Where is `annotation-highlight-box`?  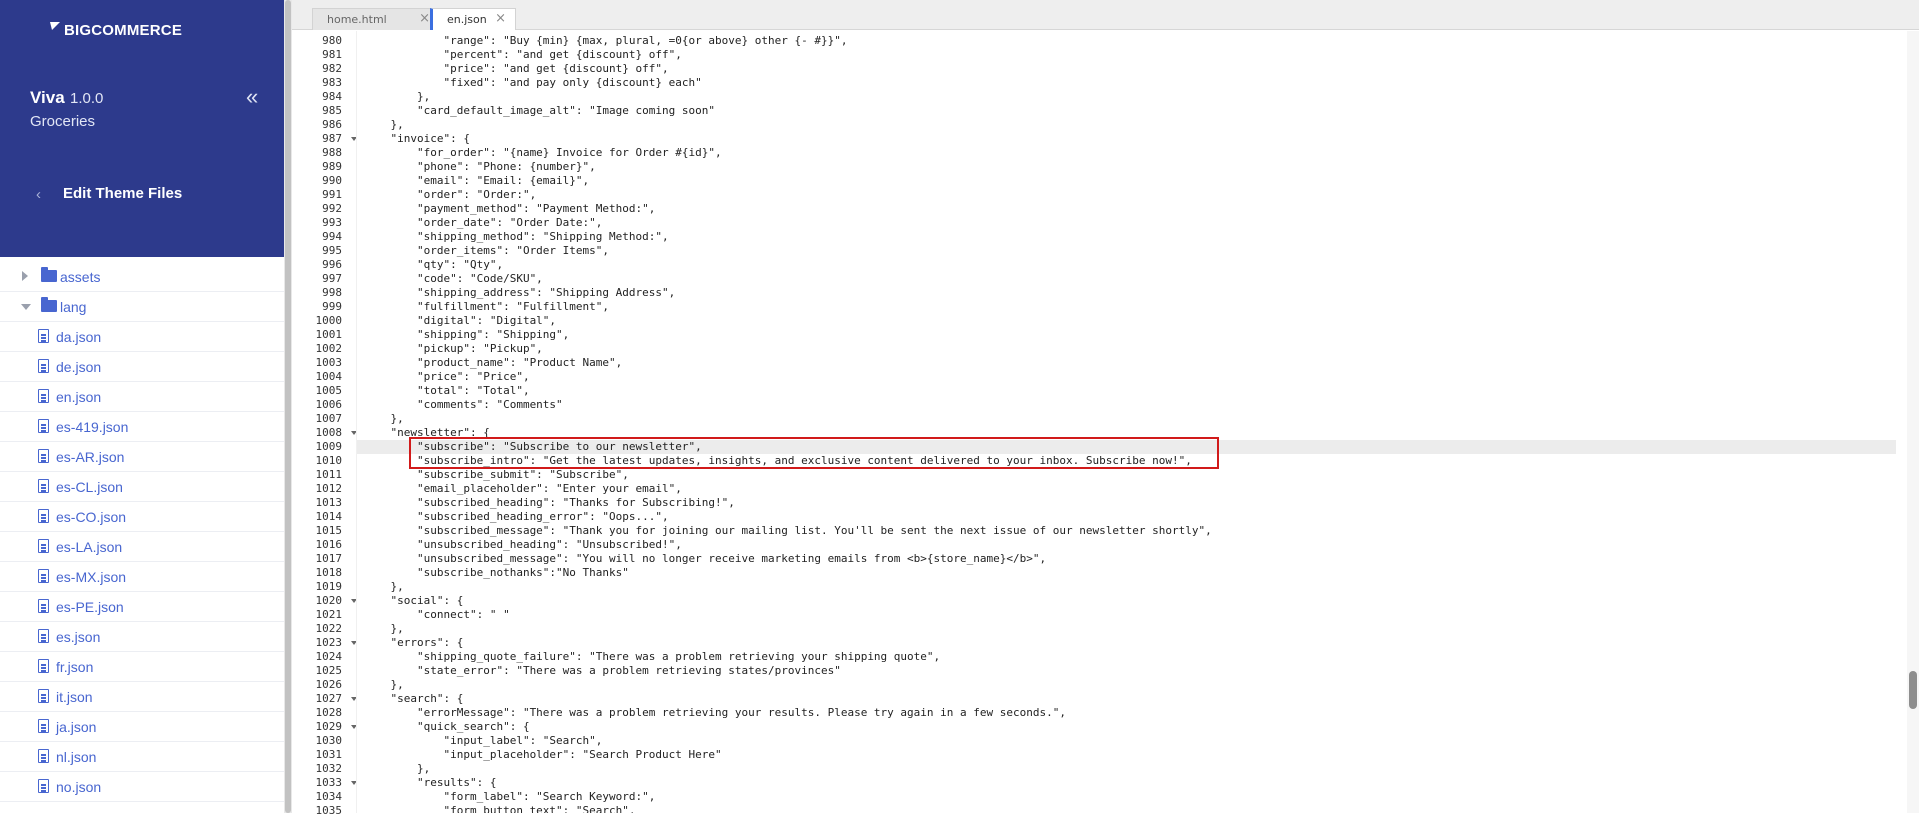
annotation-highlight-box is located at coordinates (814, 453).